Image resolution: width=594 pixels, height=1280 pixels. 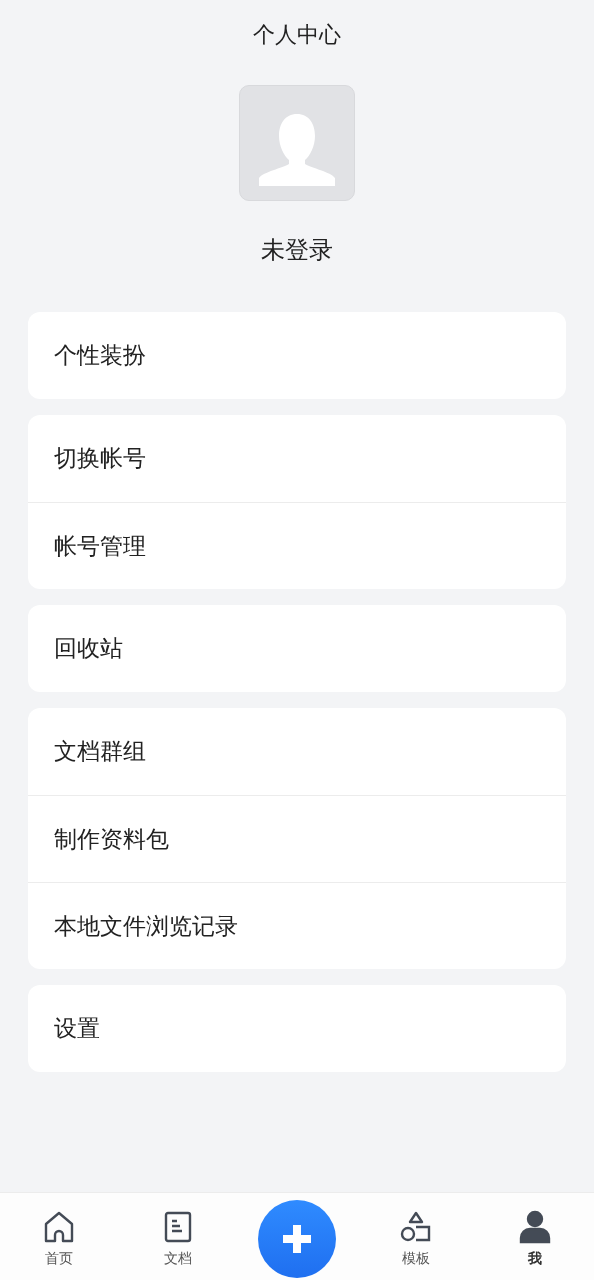 I want to click on tab-item: 我, so click(x=534, y=1236).